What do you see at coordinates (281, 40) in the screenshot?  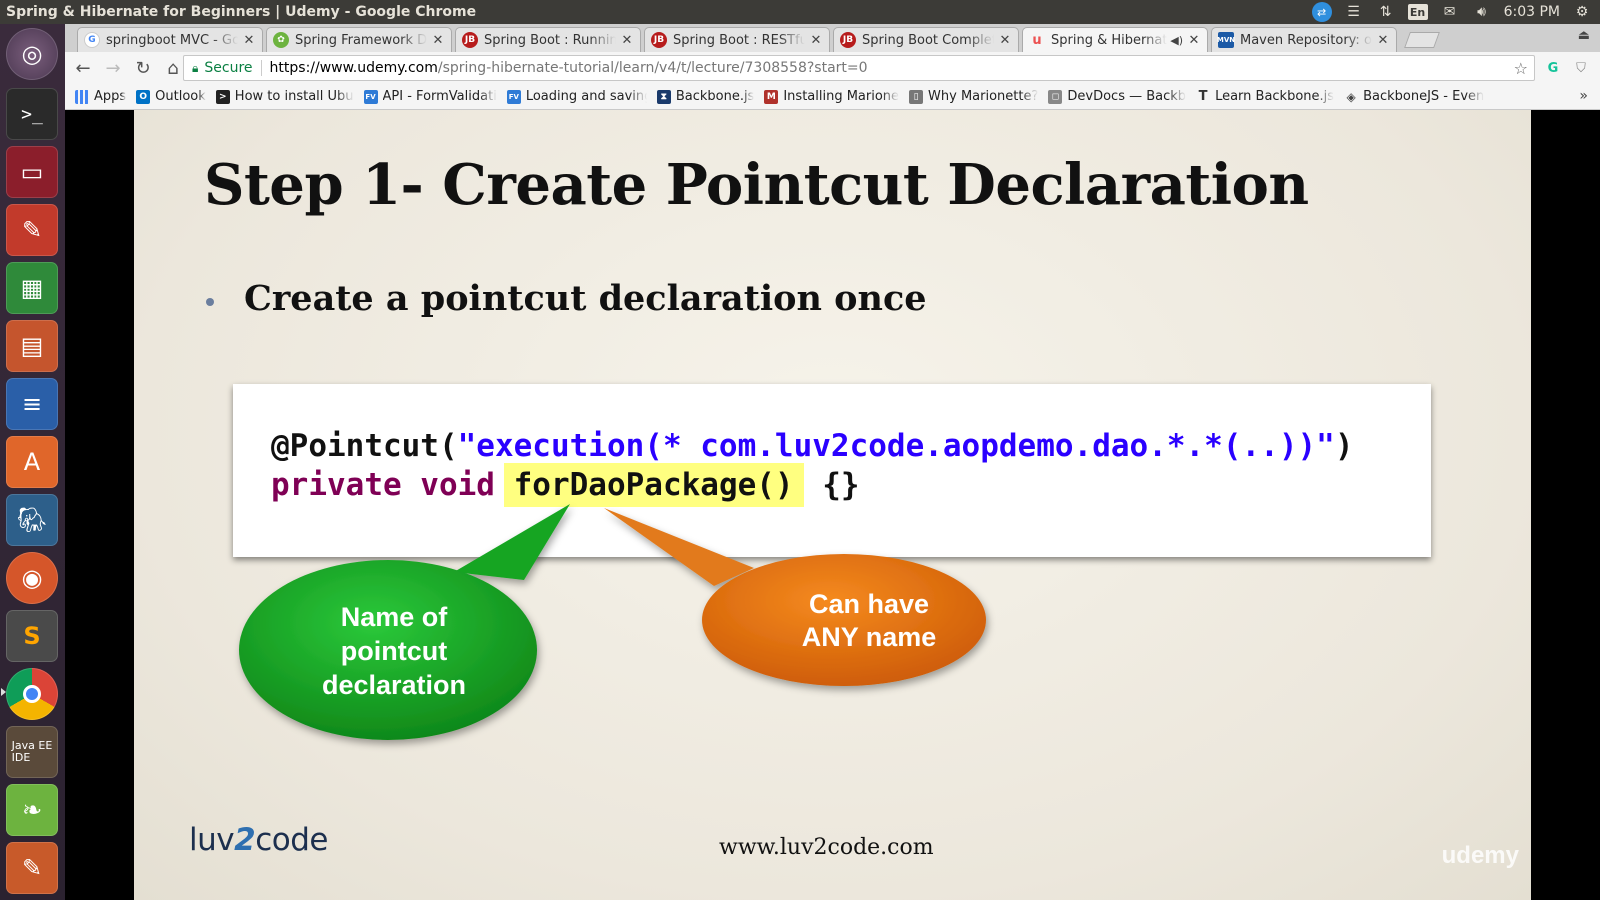 I see `spring-icon: ✿` at bounding box center [281, 40].